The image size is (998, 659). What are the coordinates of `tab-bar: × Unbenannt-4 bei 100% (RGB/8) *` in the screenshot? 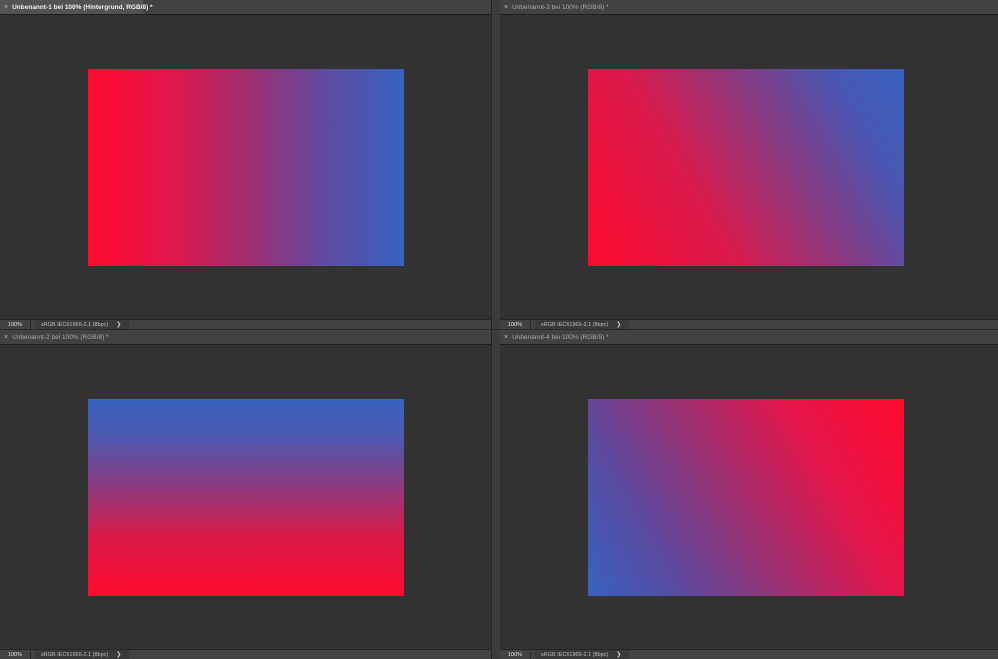 It's located at (749, 337).